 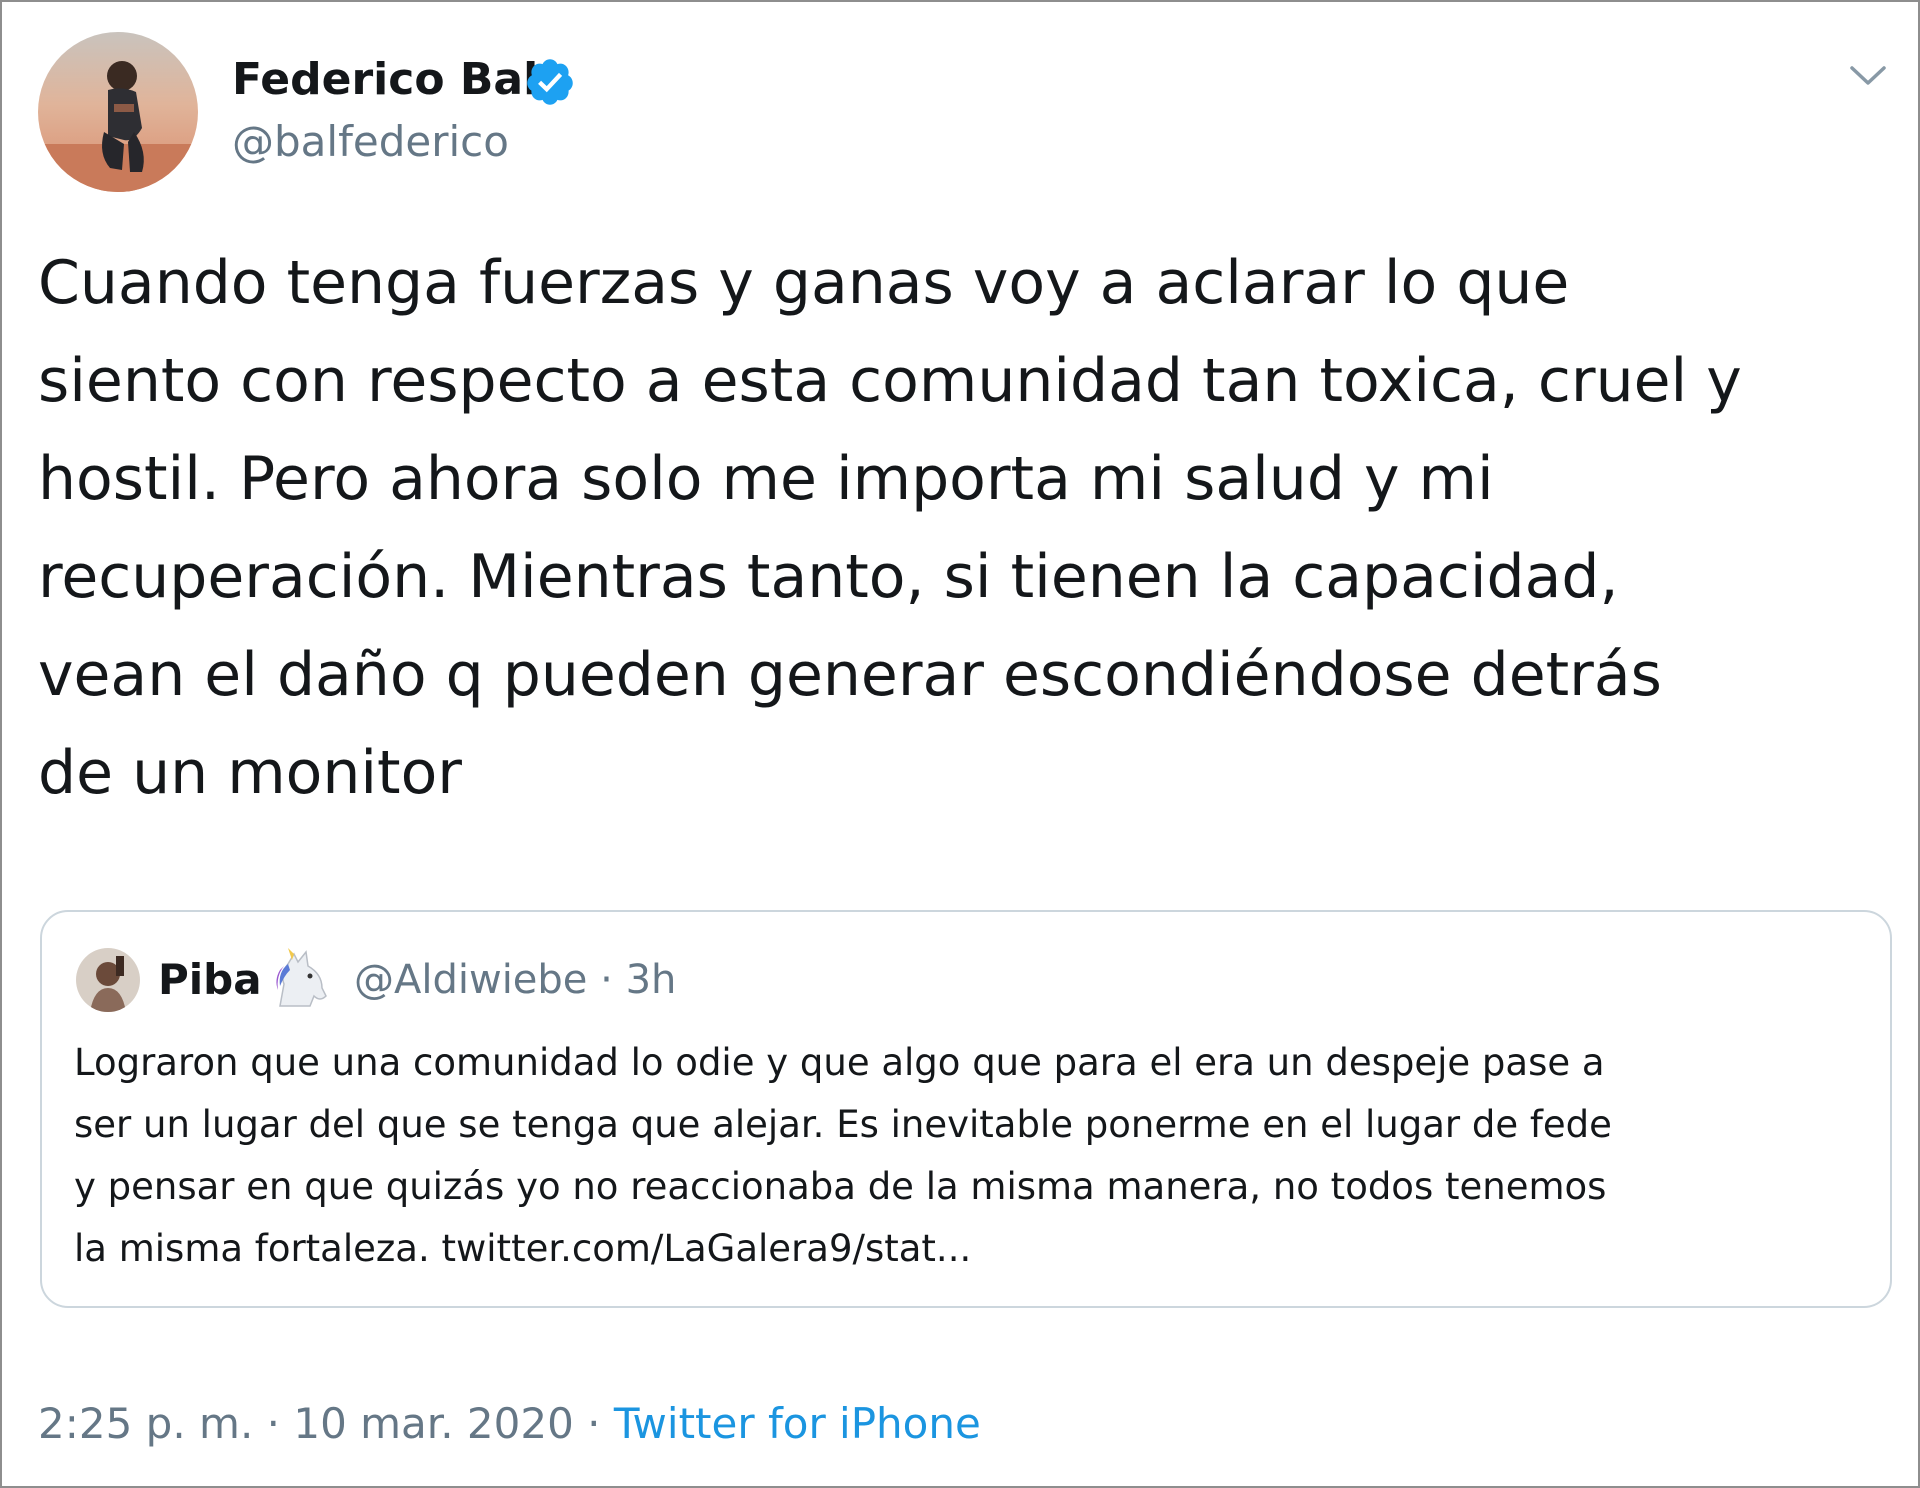 What do you see at coordinates (210, 980) in the screenshot?
I see `quoted-author-display-name: Piba` at bounding box center [210, 980].